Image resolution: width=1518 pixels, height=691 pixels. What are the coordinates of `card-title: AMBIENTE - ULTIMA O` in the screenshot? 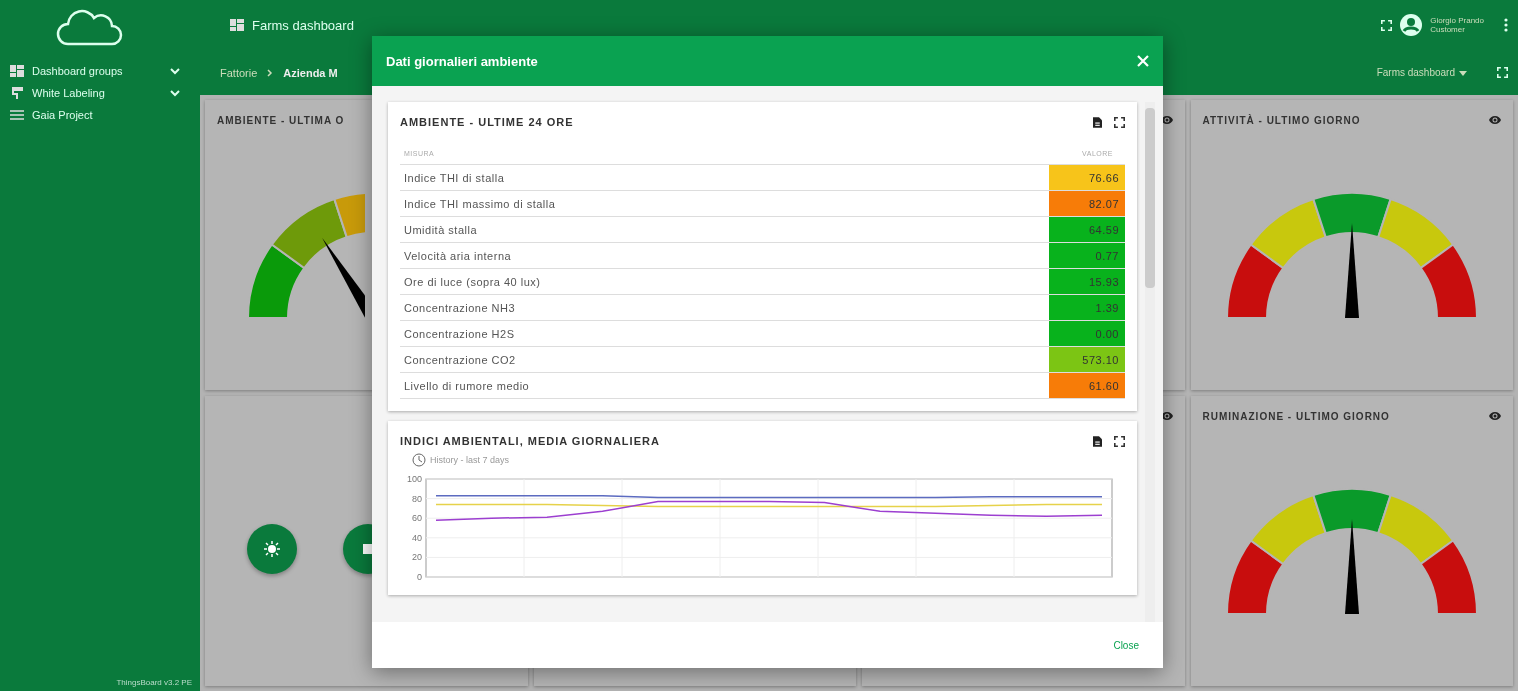 It's located at (281, 120).